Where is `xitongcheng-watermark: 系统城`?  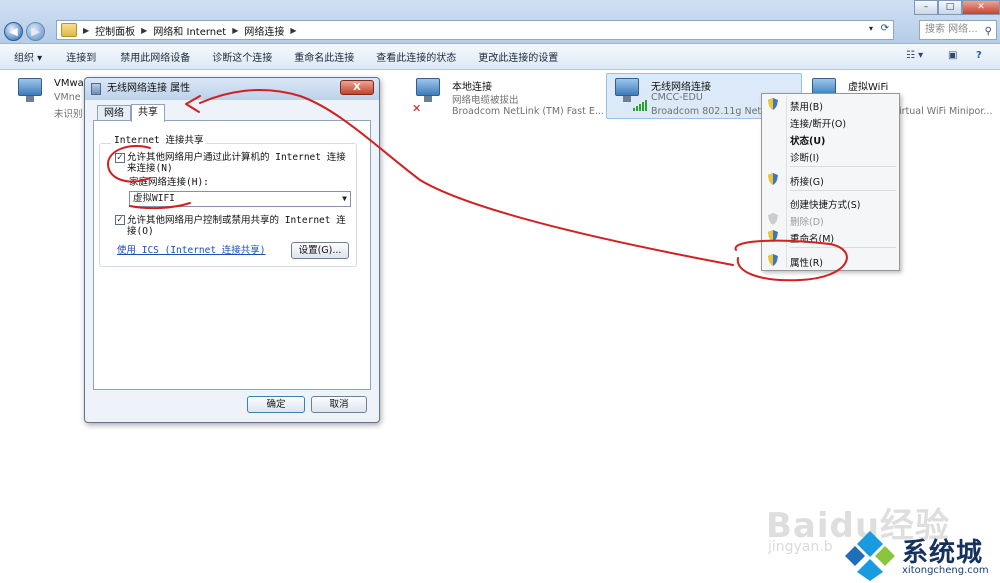 xitongcheng-watermark: 系统城 is located at coordinates (943, 553).